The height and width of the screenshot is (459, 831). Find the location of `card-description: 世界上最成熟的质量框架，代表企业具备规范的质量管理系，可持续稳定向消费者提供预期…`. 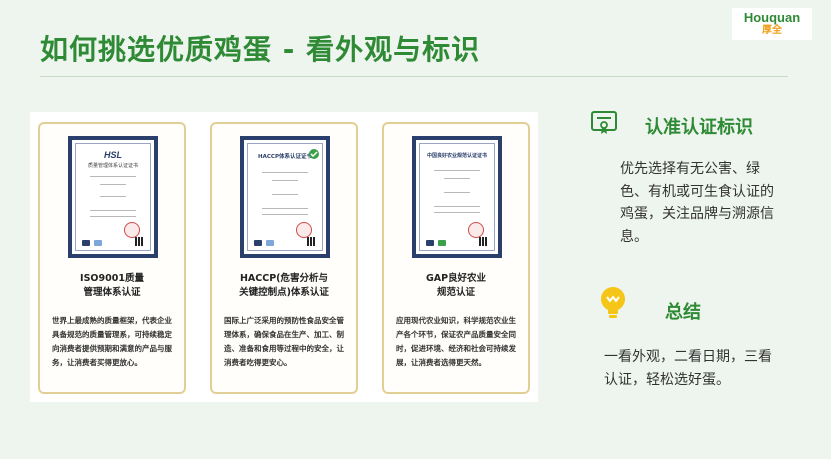

card-description: 世界上最成熟的质量框架，代表企业具备规范的质量管理系，可持续稳定向消费者提供预期… is located at coordinates (112, 341).